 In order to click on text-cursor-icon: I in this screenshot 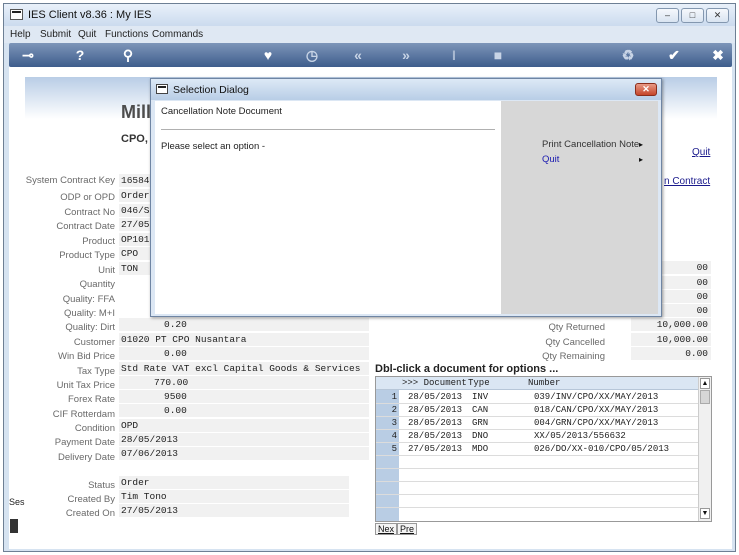, I will do `click(454, 55)`.